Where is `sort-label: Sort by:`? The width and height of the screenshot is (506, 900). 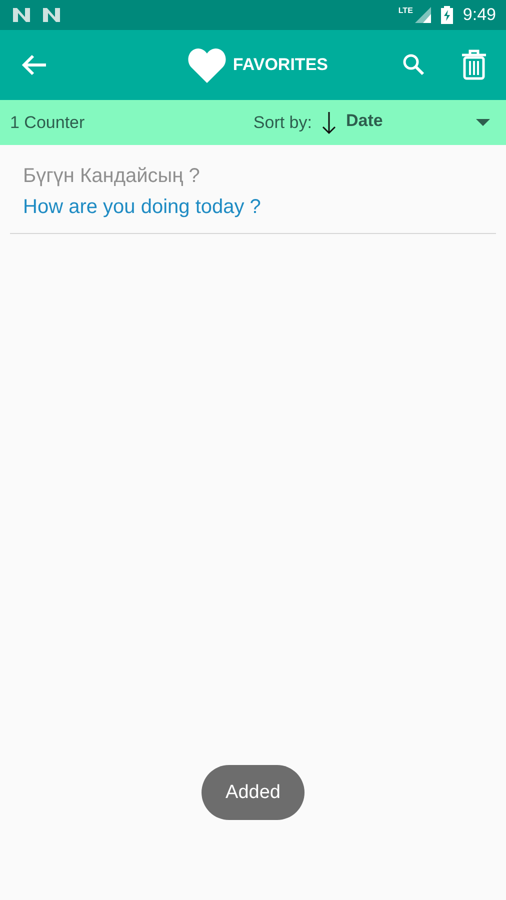 sort-label: Sort by: is located at coordinates (282, 122).